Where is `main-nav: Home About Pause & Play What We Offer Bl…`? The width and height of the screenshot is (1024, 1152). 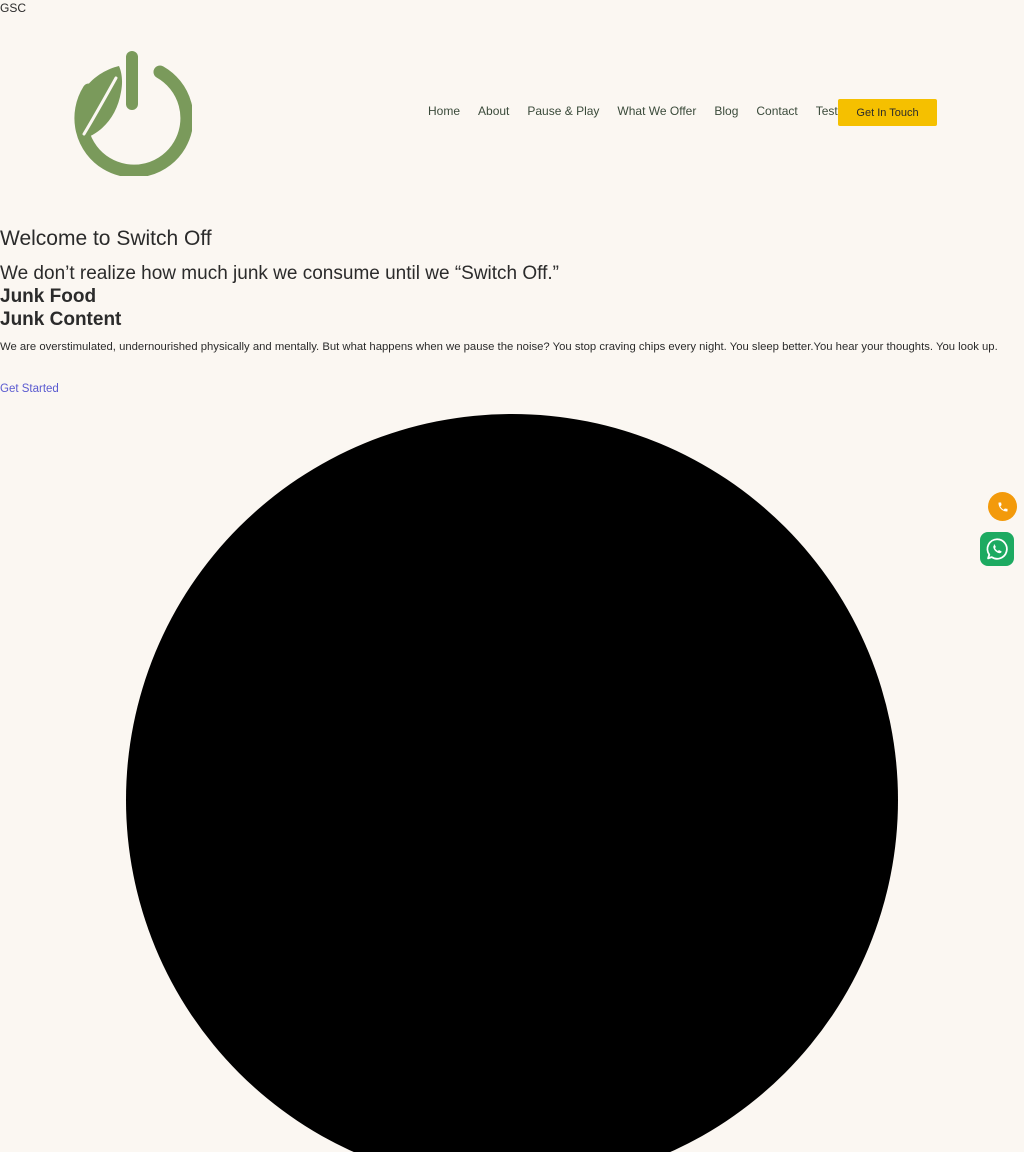 main-nav: Home About Pause & Play What We Offer Bl… is located at coordinates (642, 111).